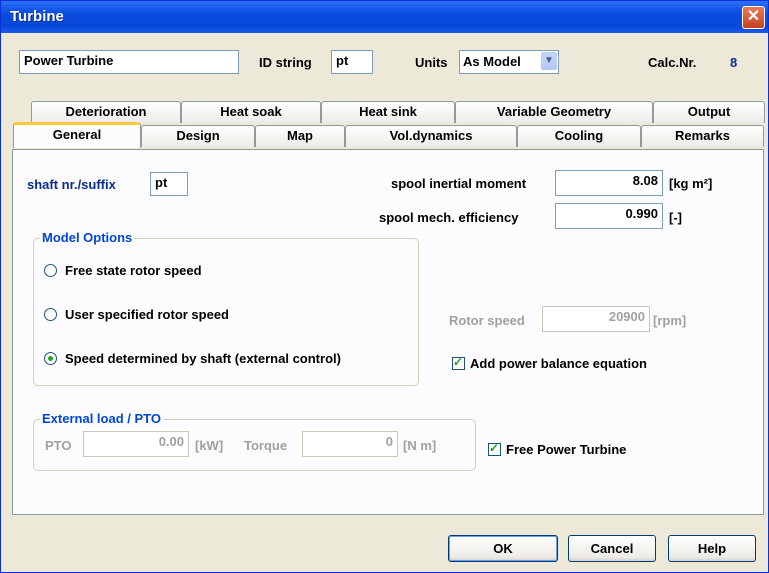 The height and width of the screenshot is (573, 769). Describe the element at coordinates (487, 320) in the screenshot. I see `rotor-speed-label: Rotor speed` at that location.